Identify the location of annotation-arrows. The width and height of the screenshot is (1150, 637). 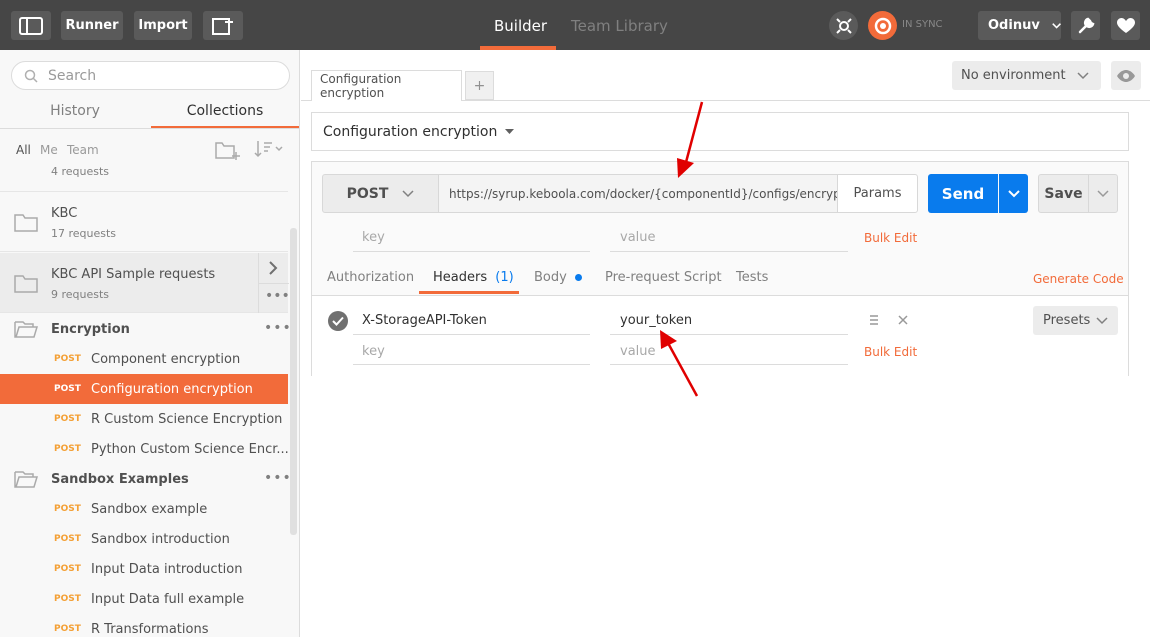
(682, 249).